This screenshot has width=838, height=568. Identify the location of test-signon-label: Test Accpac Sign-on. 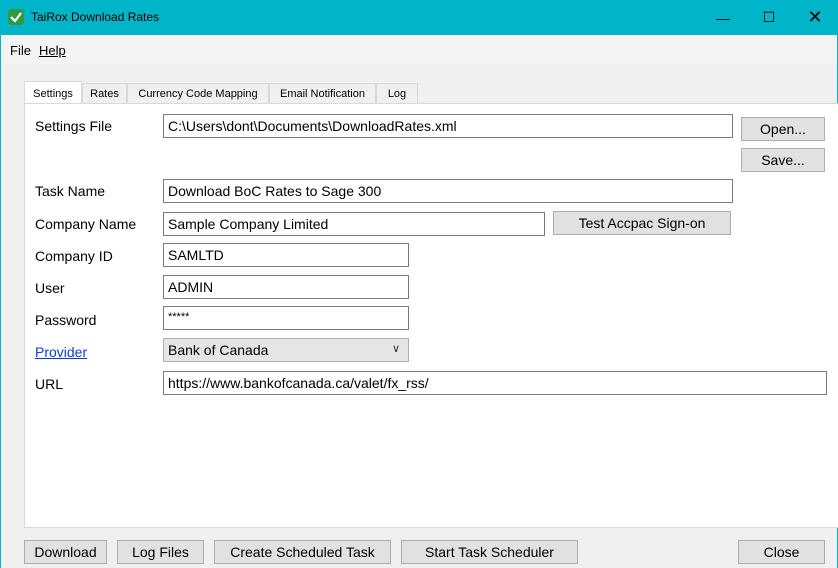
(642, 223).